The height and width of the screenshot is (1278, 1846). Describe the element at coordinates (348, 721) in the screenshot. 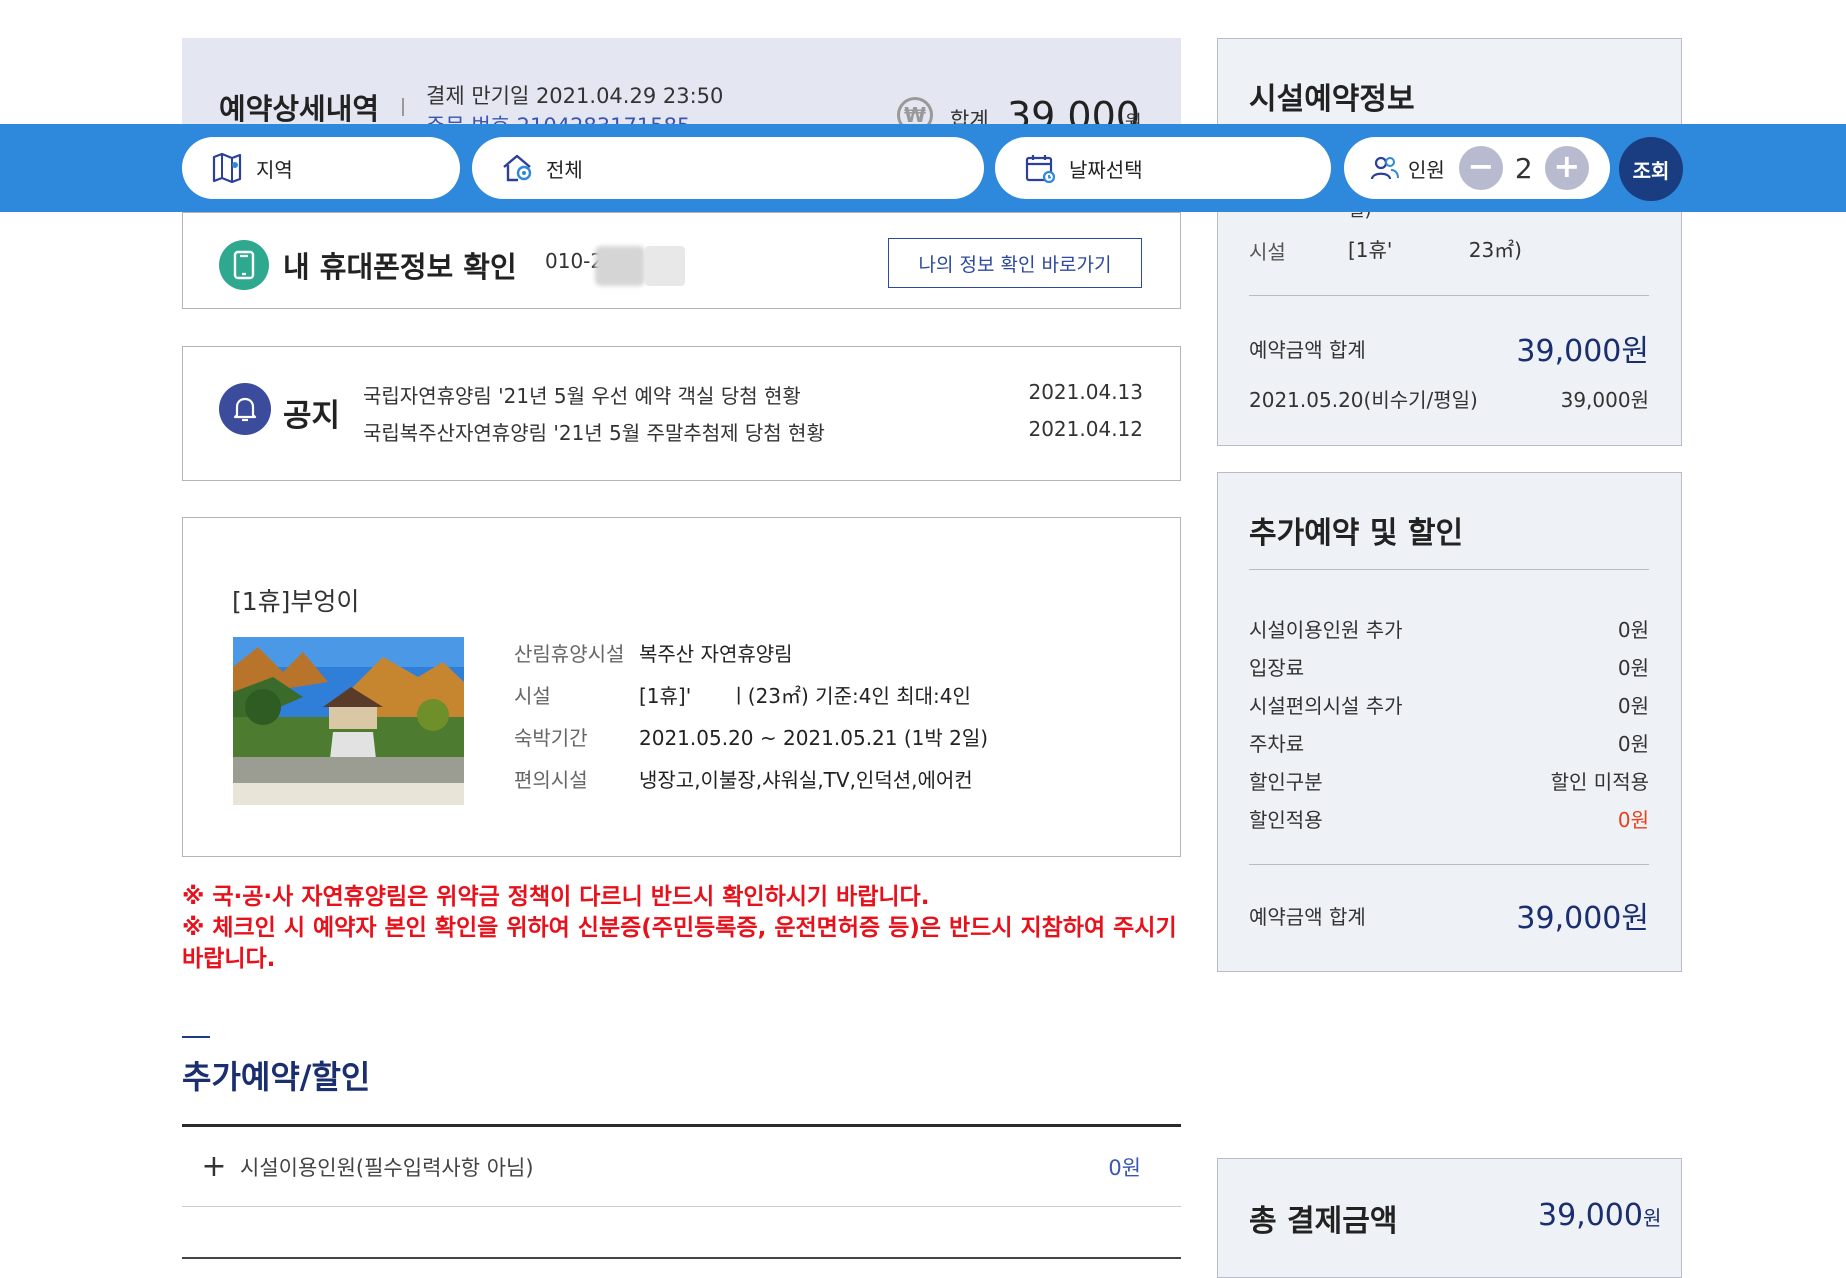

I see `facility-photo` at that location.